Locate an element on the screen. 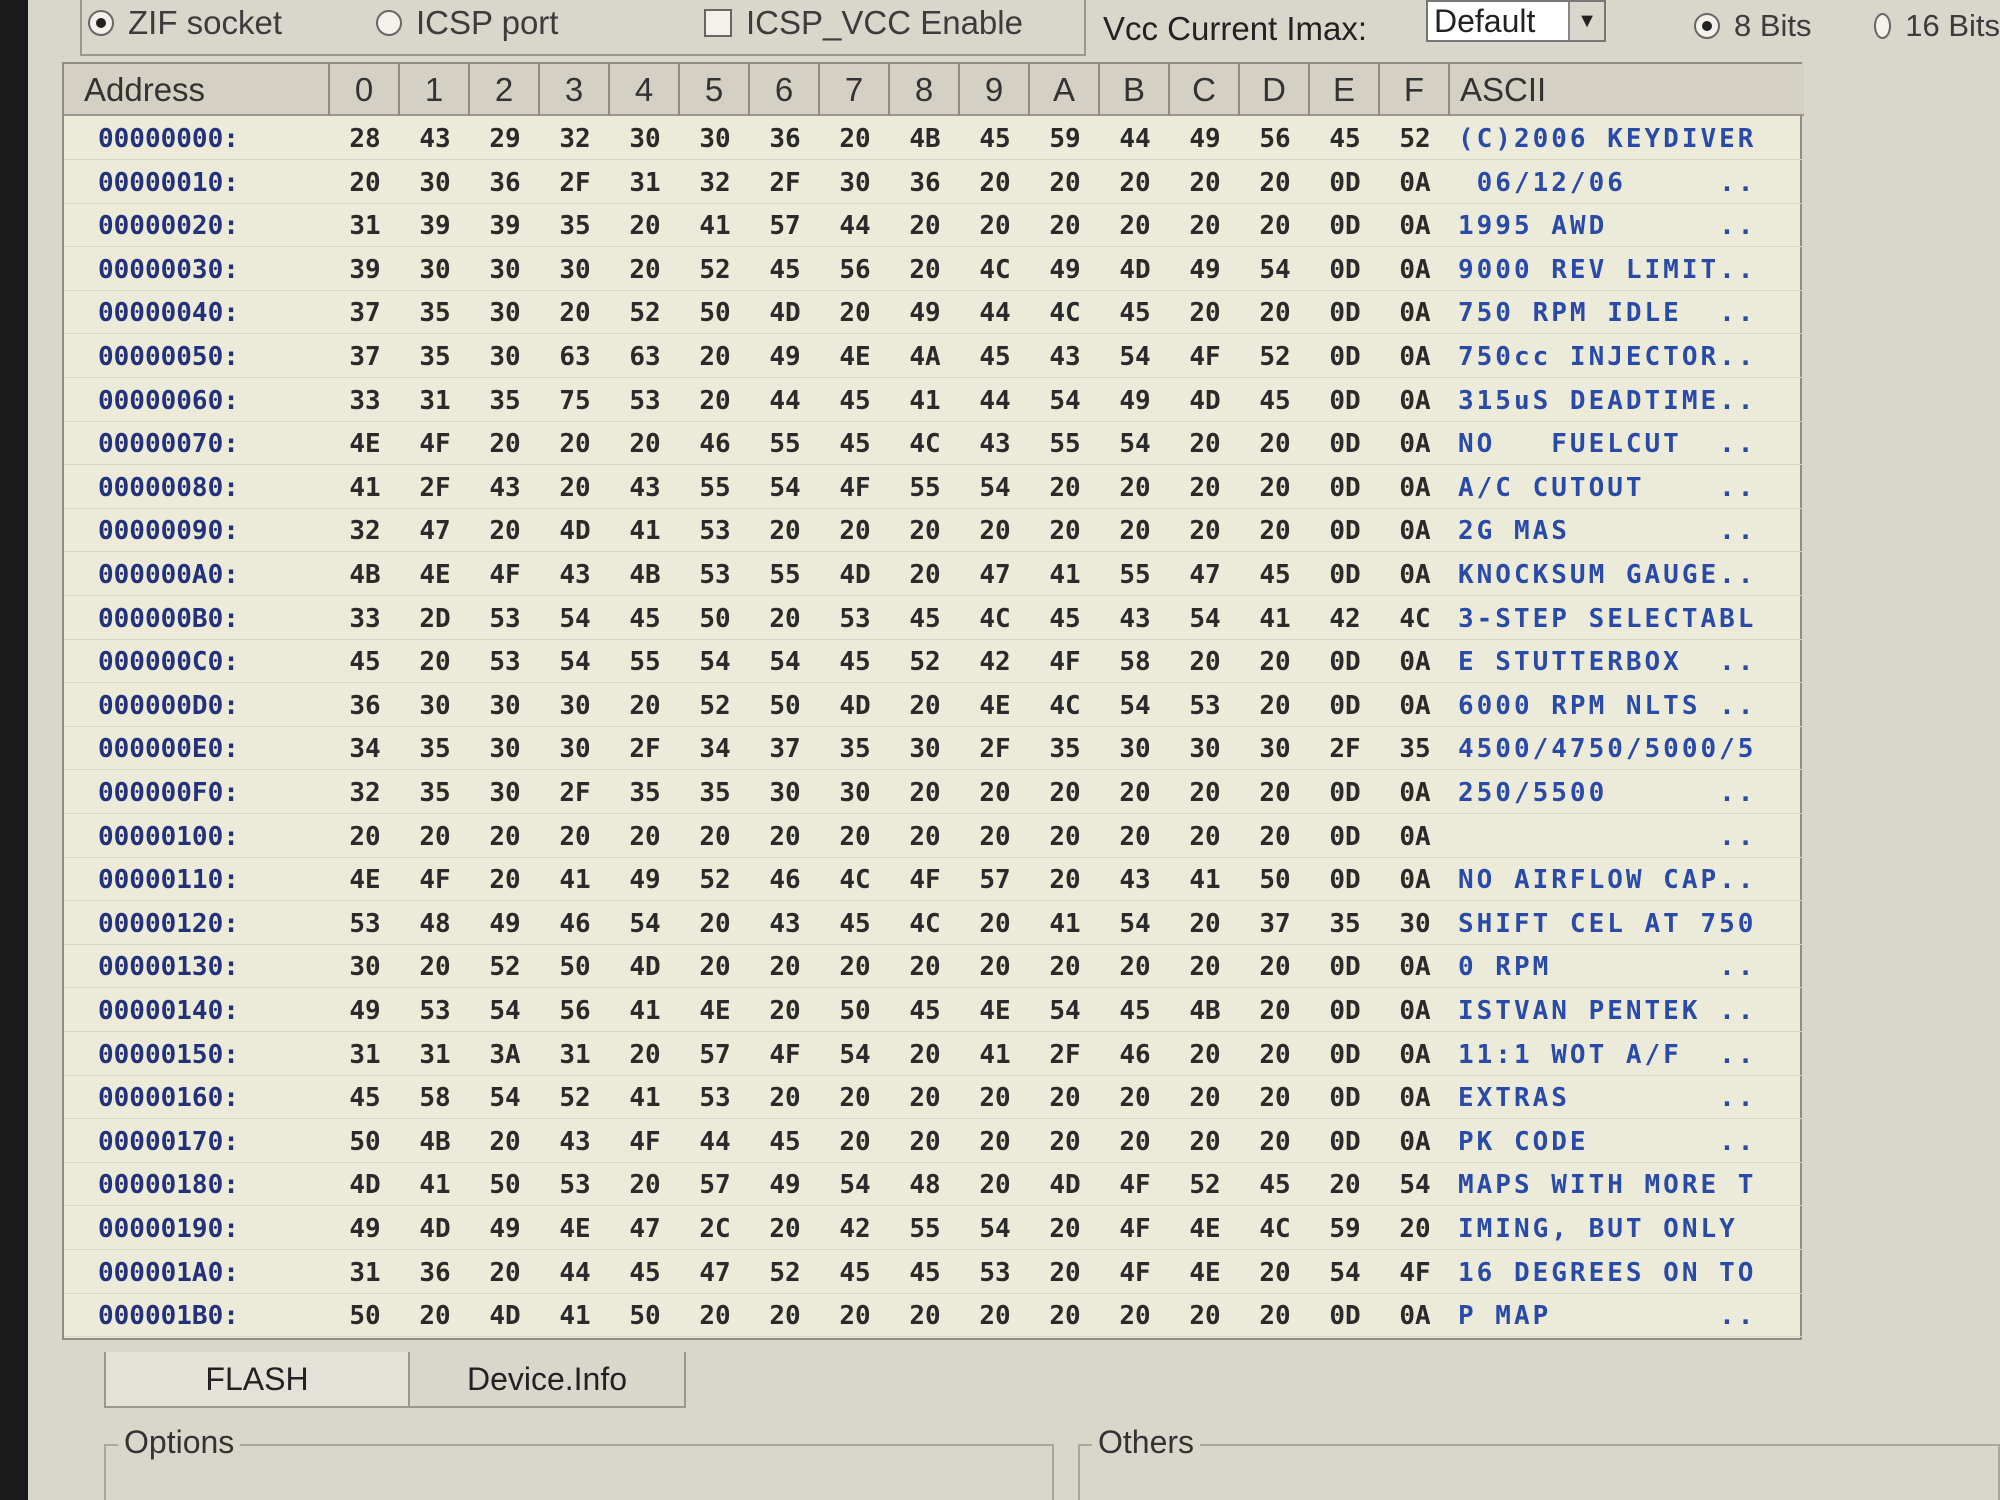  hex-byte-cell: 39 is located at coordinates (505, 226).